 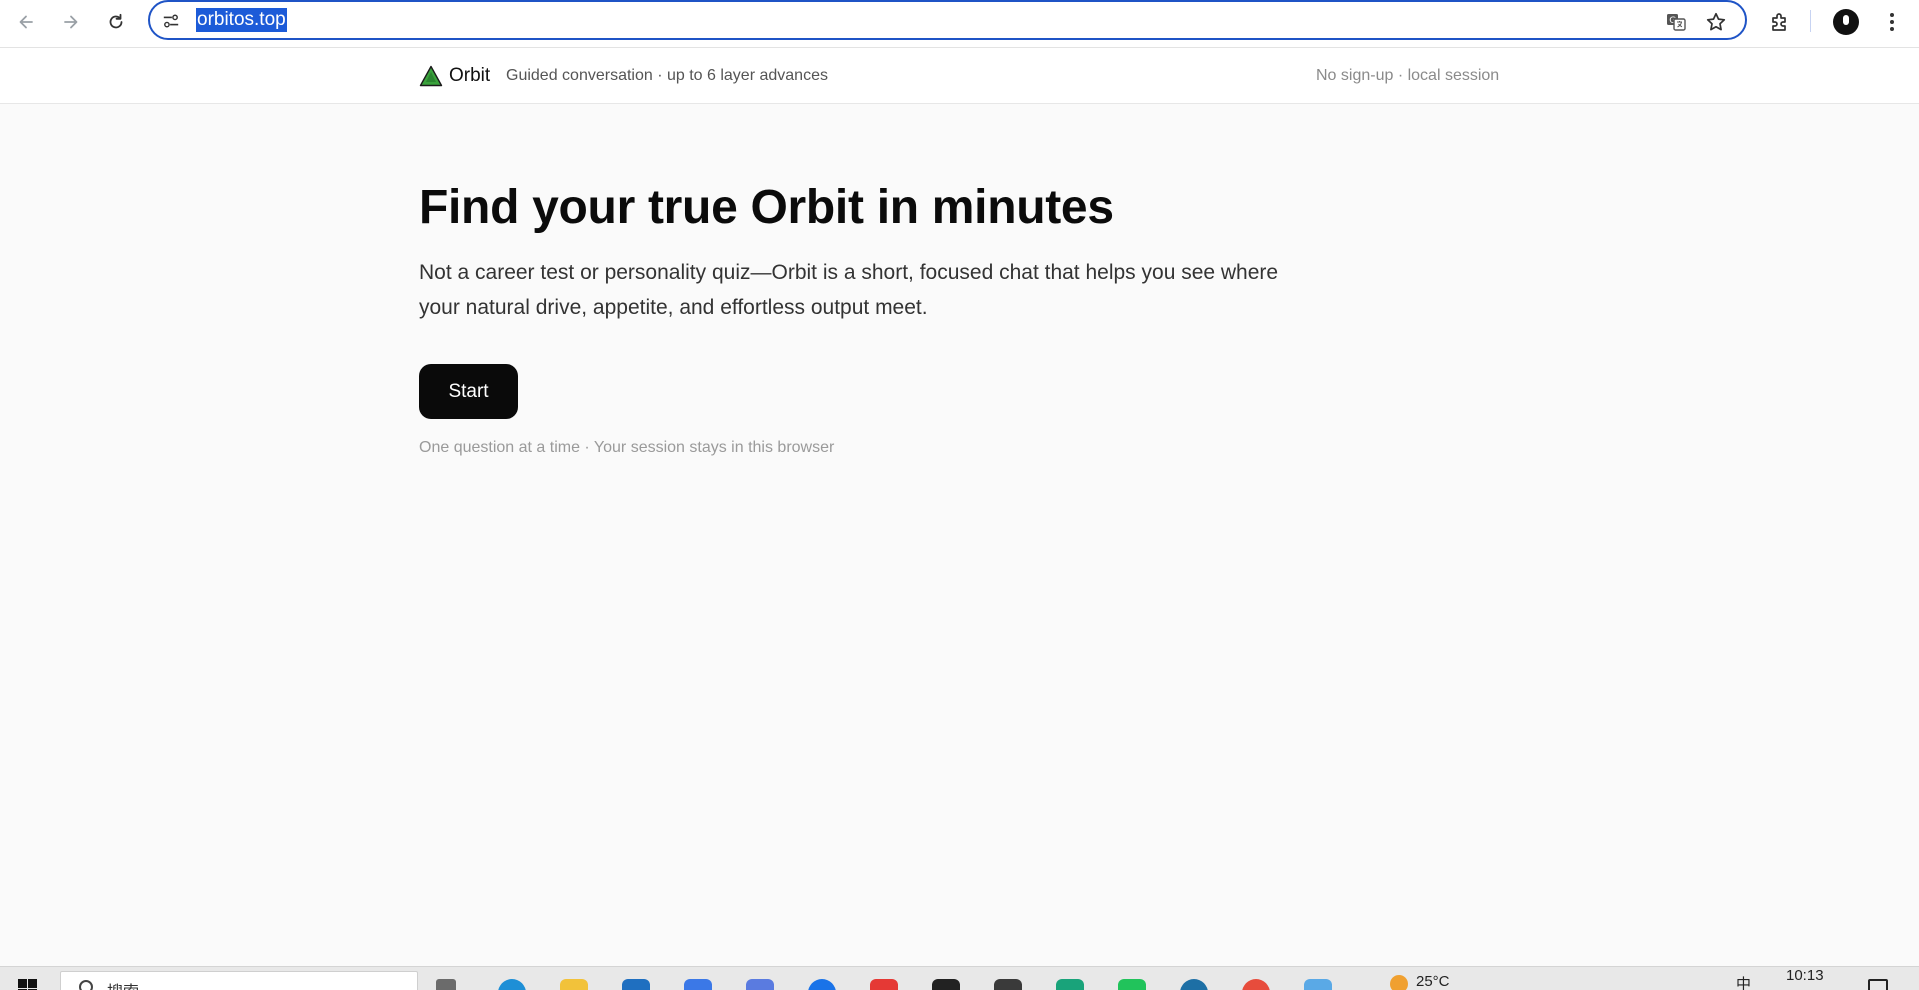 I want to click on weather-temperature: 25°C, so click(x=1433, y=981).